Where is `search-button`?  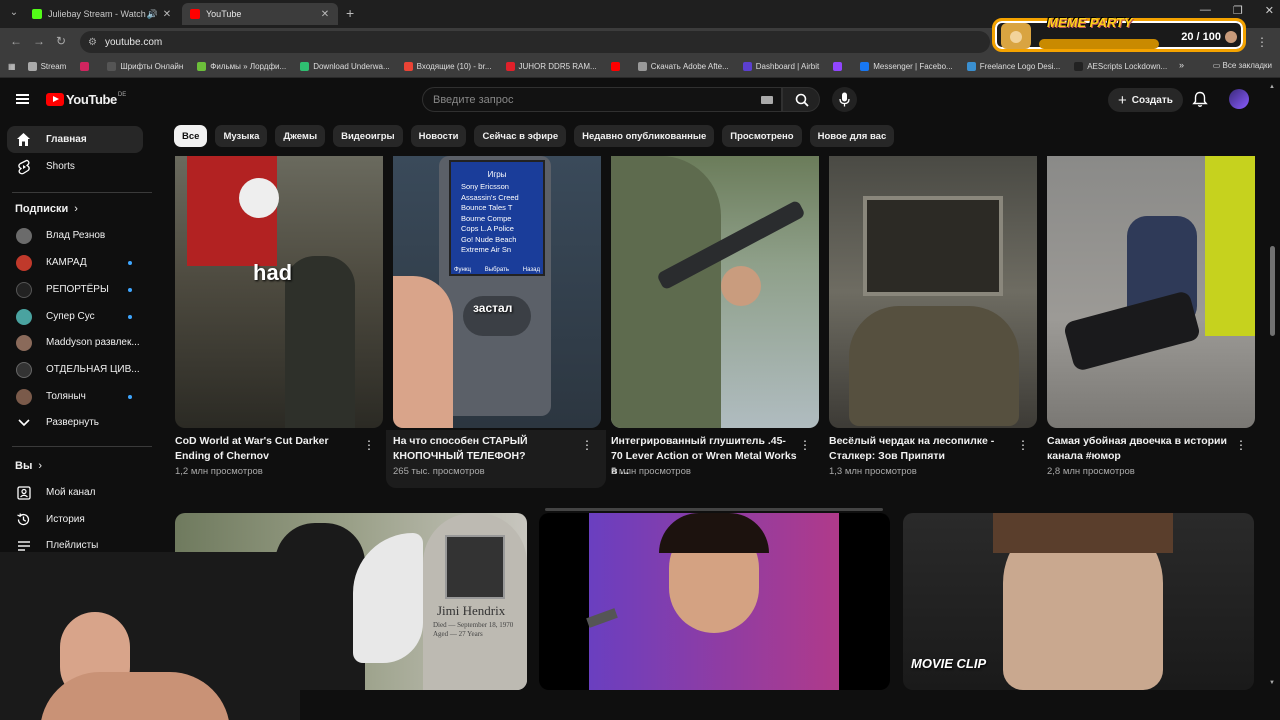
search-button is located at coordinates (801, 99).